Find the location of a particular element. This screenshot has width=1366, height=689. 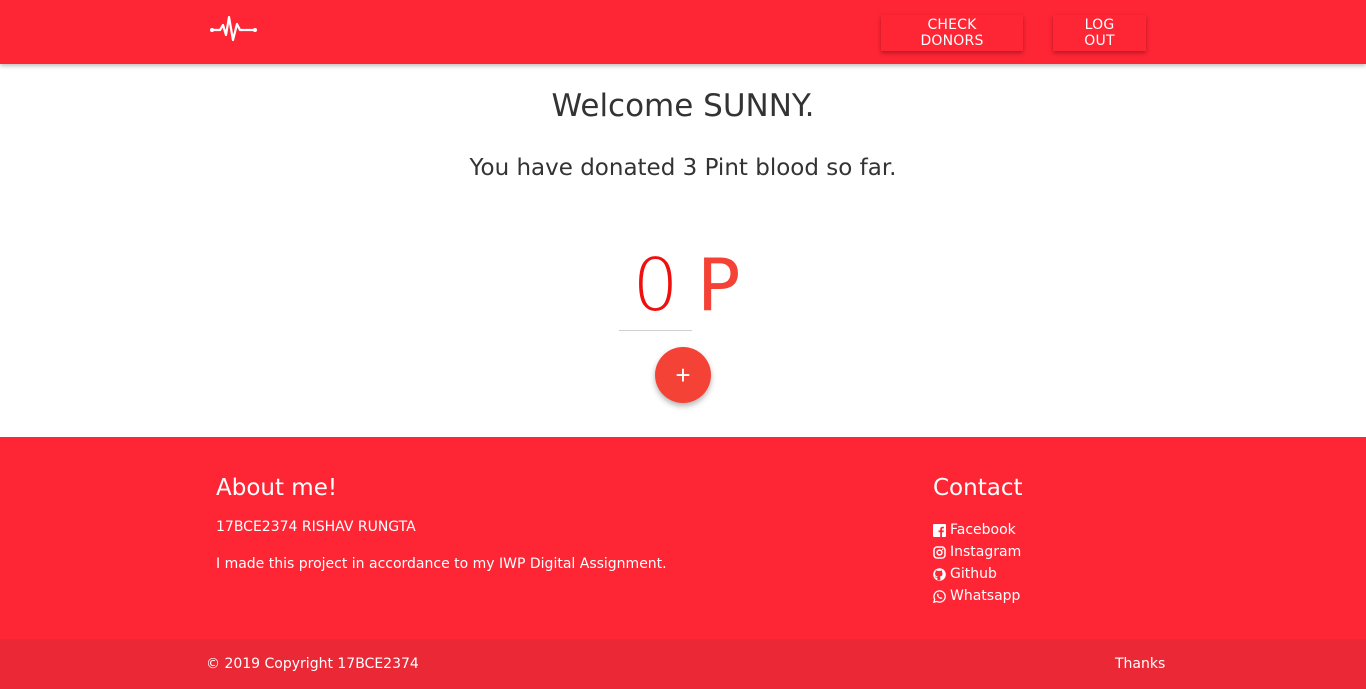

donation-summary: You have donated 3 Pint blood so far. is located at coordinates (683, 168).